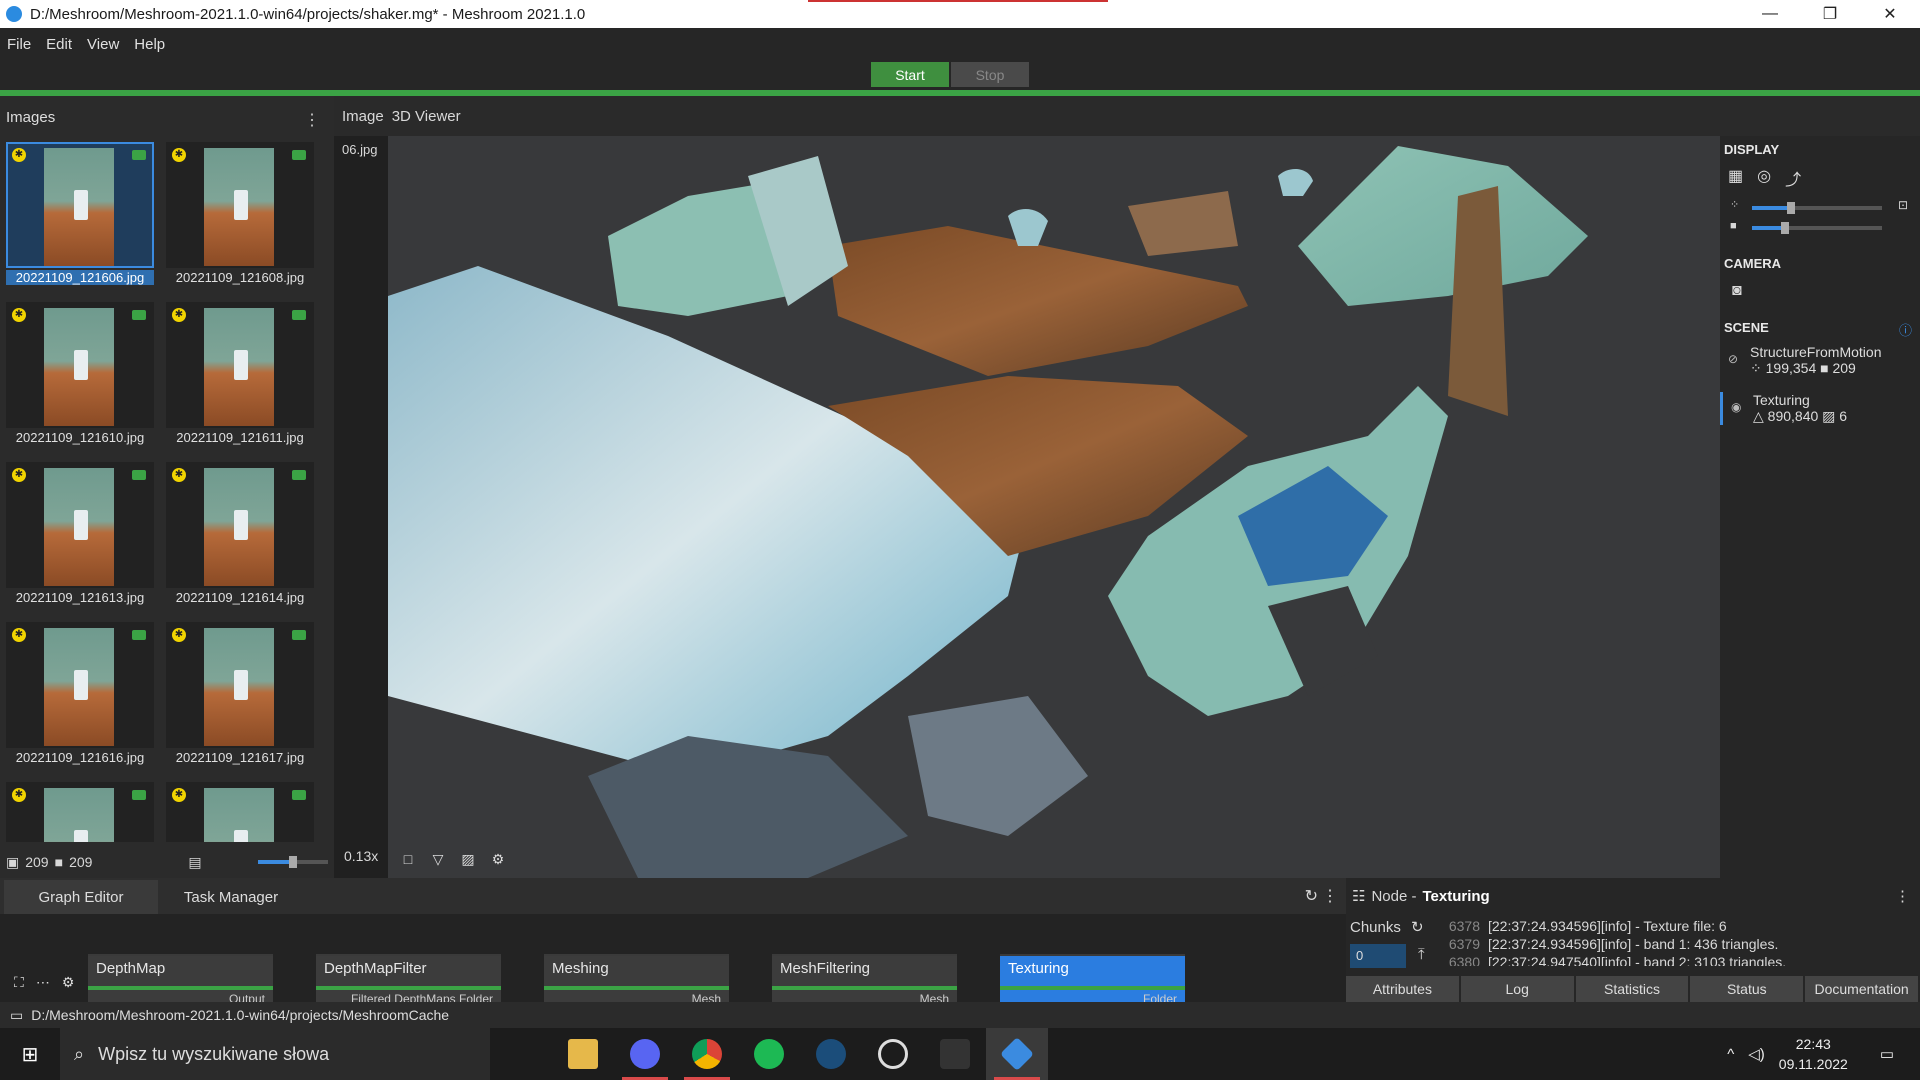 The height and width of the screenshot is (1080, 1920). I want to click on image-thumbnail: ✱ 20221109_121611.jpg, so click(240, 377).